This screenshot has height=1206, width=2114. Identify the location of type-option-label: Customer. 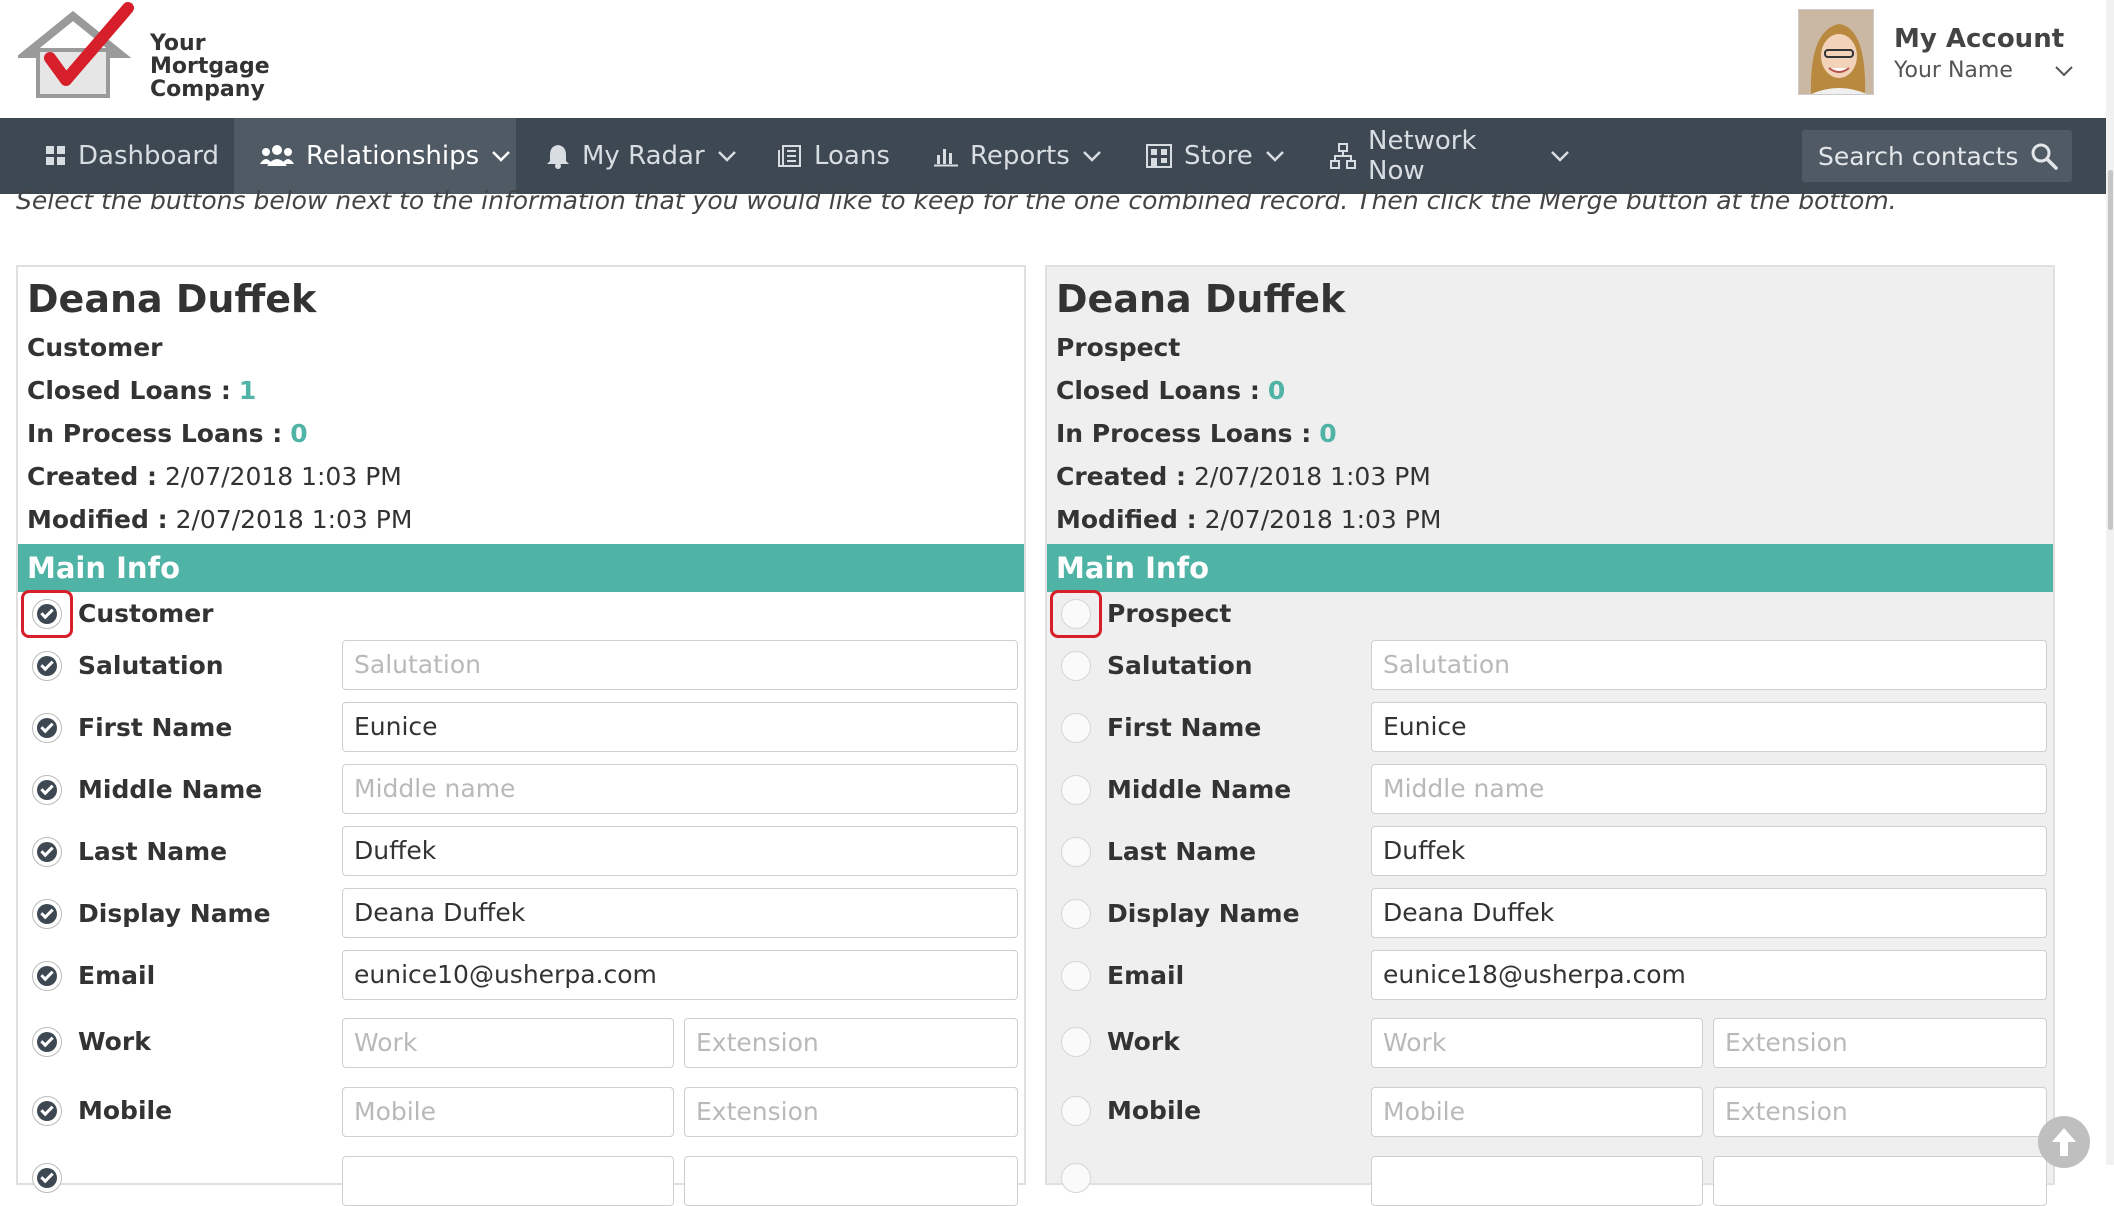
(146, 613).